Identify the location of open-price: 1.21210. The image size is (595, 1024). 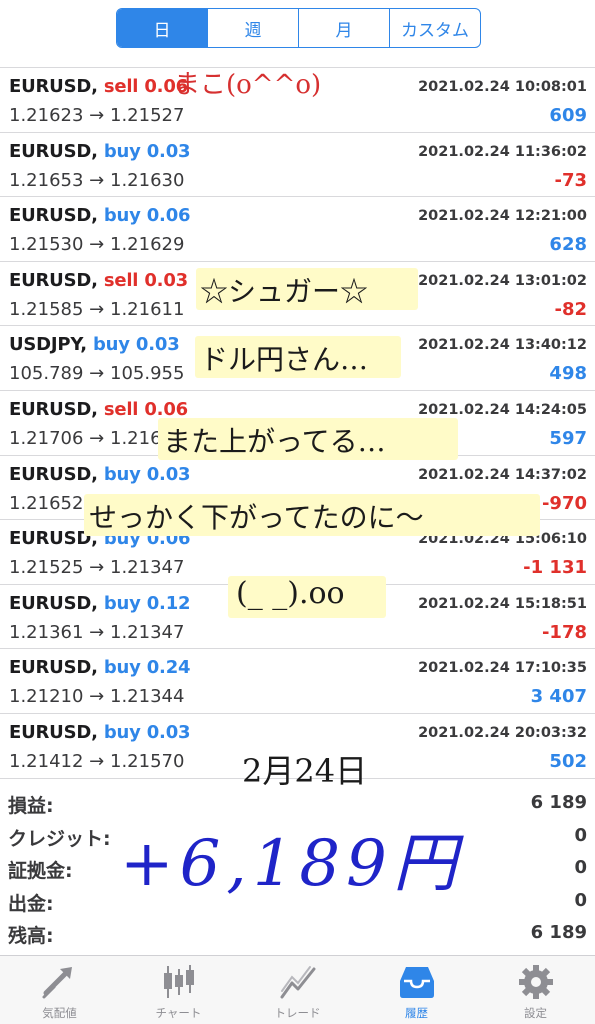
(46, 697).